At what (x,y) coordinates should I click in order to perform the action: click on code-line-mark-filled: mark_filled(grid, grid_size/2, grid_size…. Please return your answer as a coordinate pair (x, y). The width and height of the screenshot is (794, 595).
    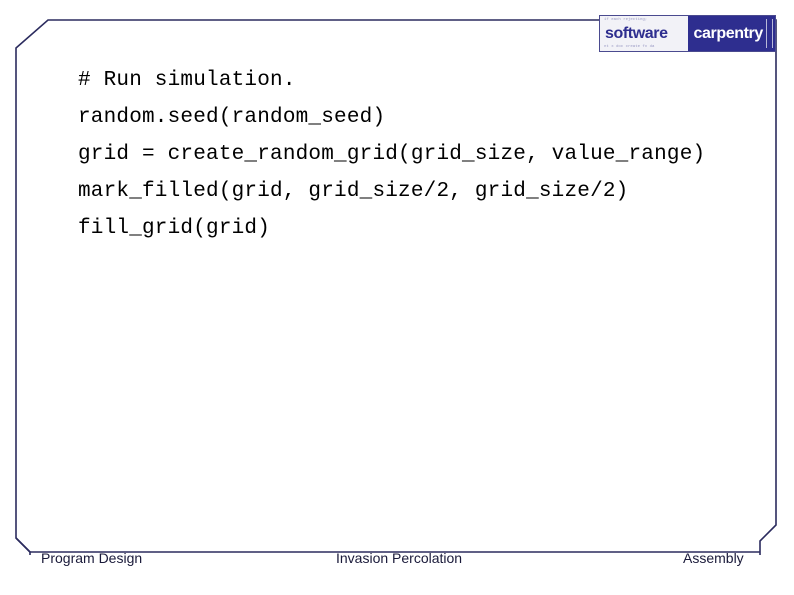
    Looking at the image, I should click on (353, 191).